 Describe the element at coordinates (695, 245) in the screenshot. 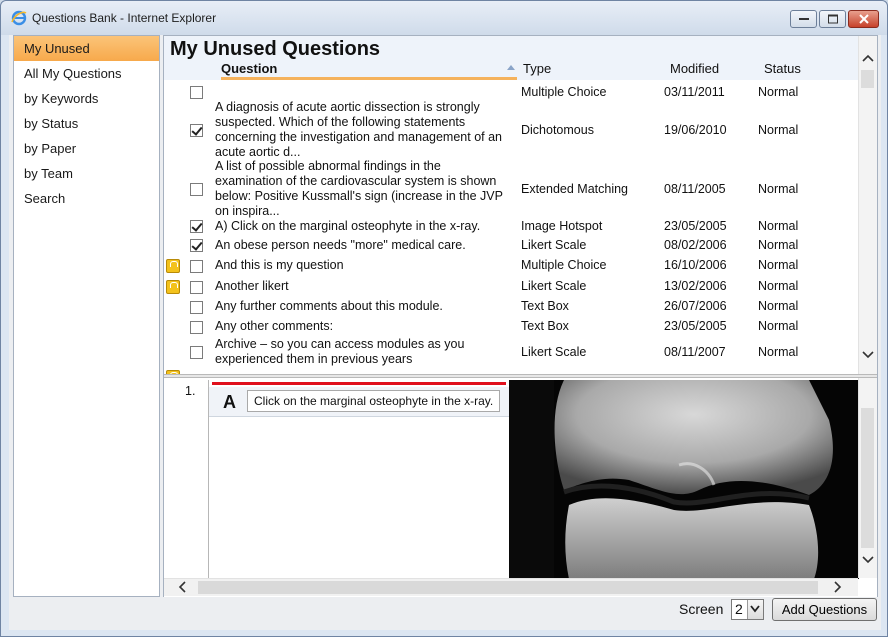

I see `modified-date: 08/02/2006` at that location.